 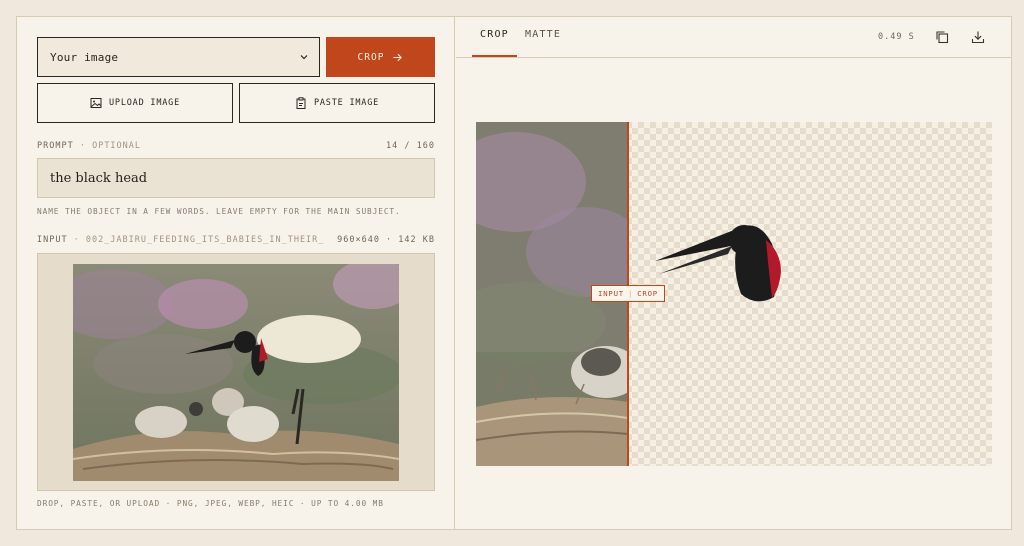 What do you see at coordinates (942, 37) in the screenshot?
I see `copy-icon` at bounding box center [942, 37].